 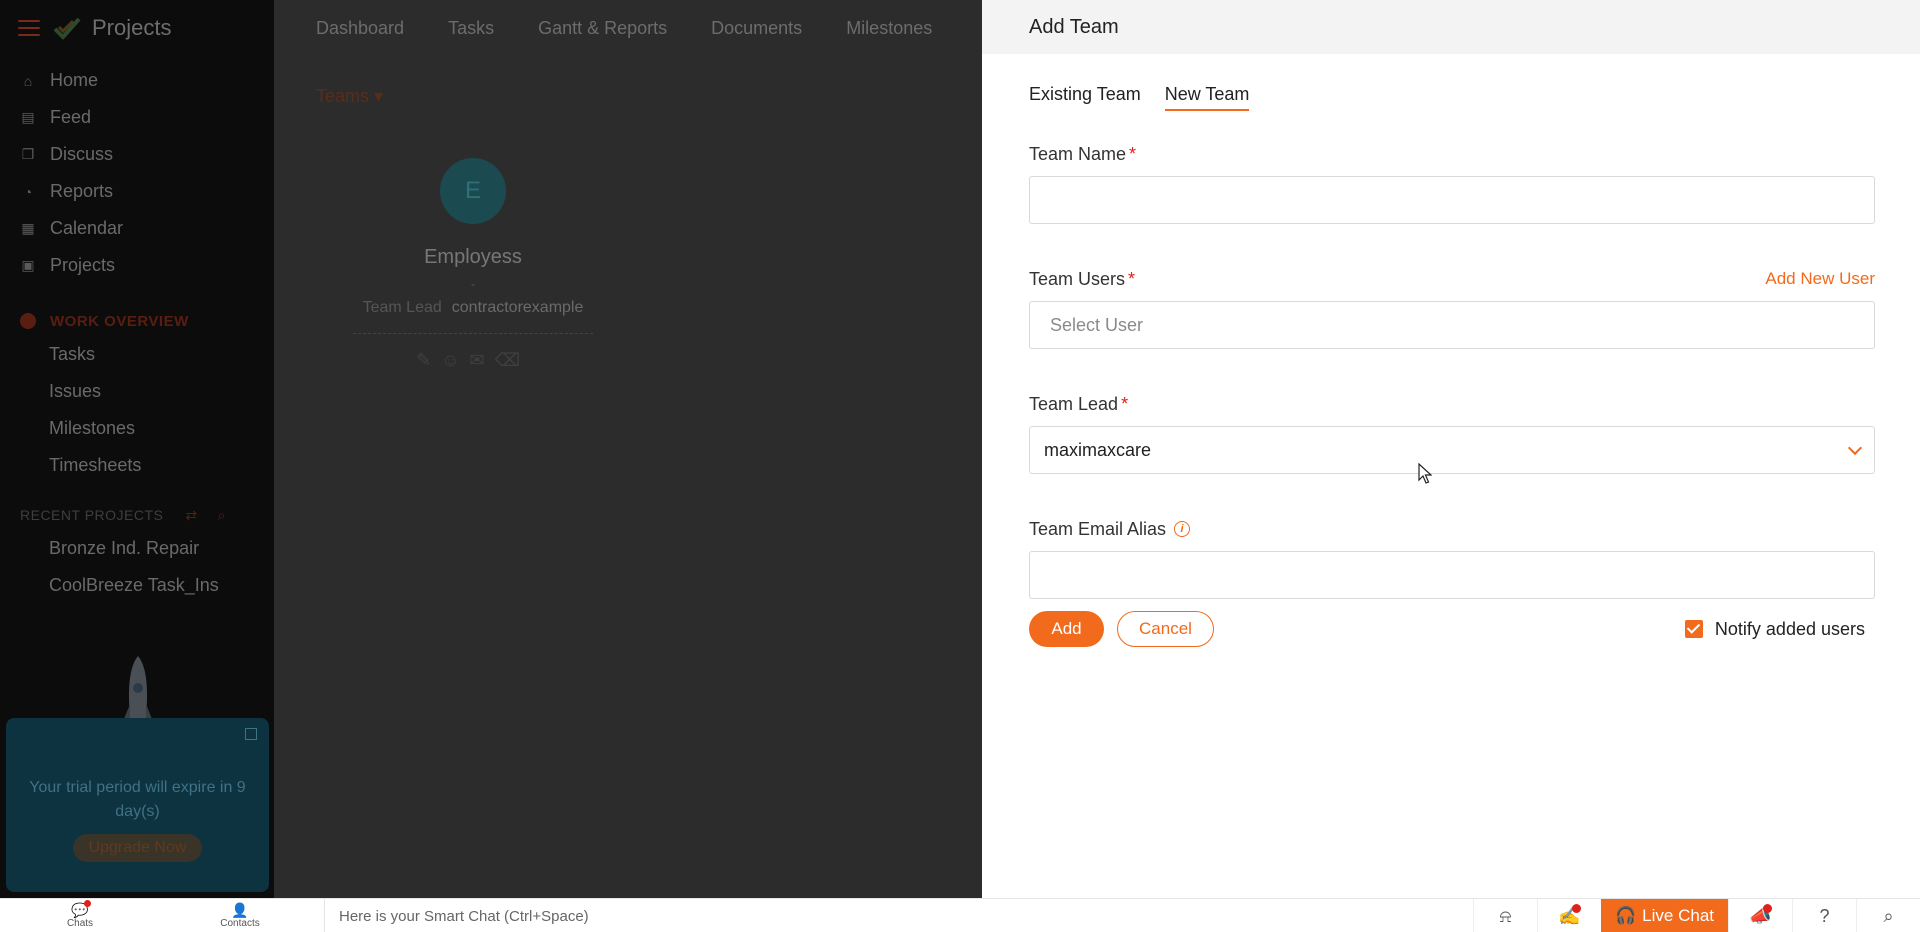 I want to click on mouse-cursor-icon, so click(x=1425, y=473).